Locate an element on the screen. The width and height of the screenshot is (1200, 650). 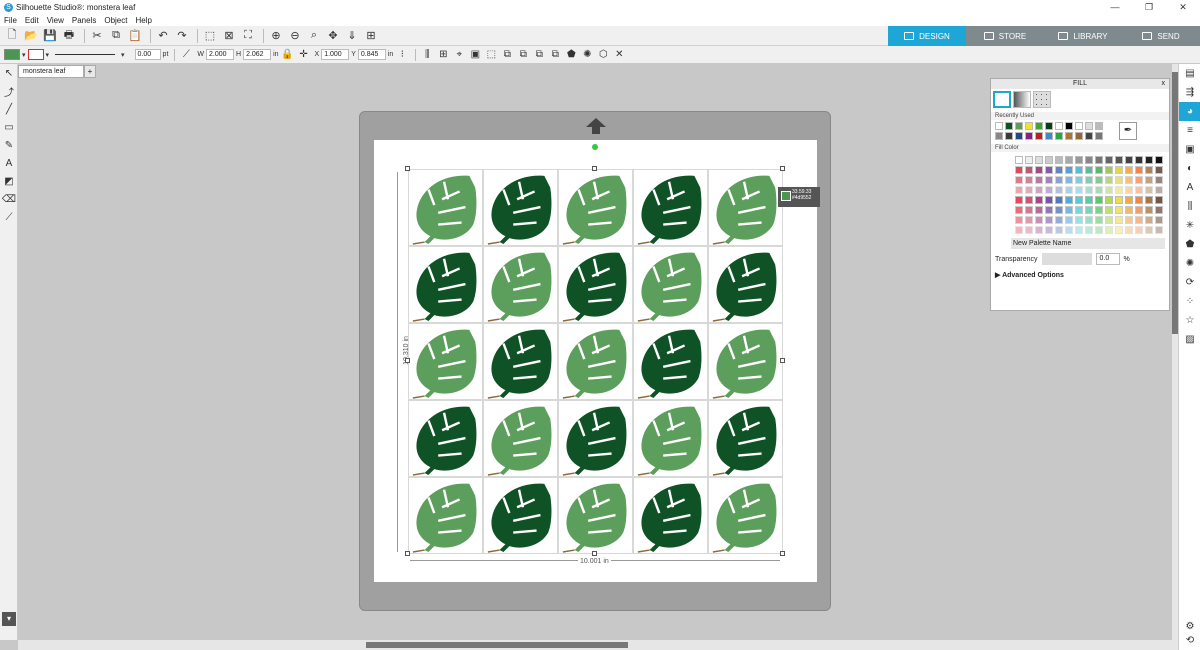
close-button: ✕ is located at coordinates (1183, 7).